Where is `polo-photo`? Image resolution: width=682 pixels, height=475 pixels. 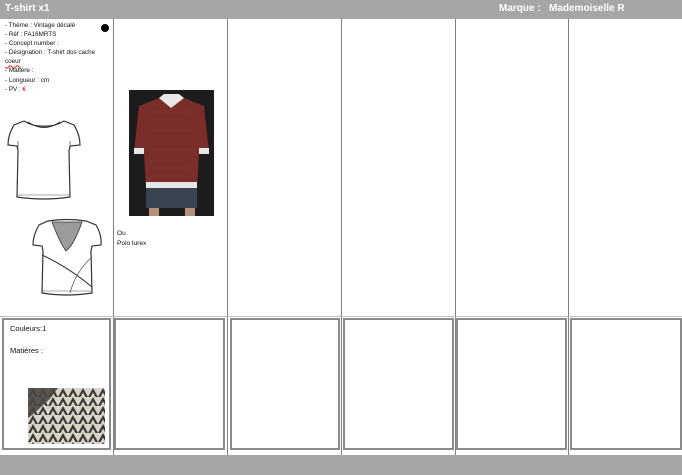 polo-photo is located at coordinates (171, 153).